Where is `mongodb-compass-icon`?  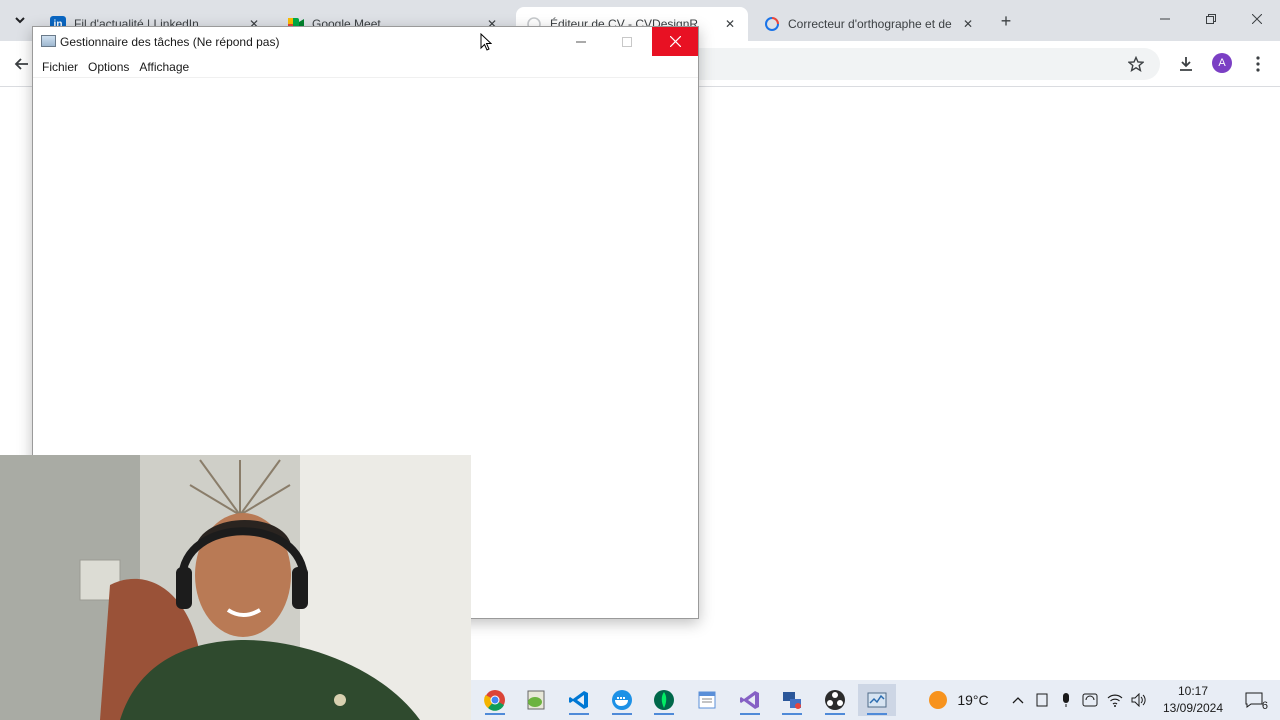 mongodb-compass-icon is located at coordinates (664, 700).